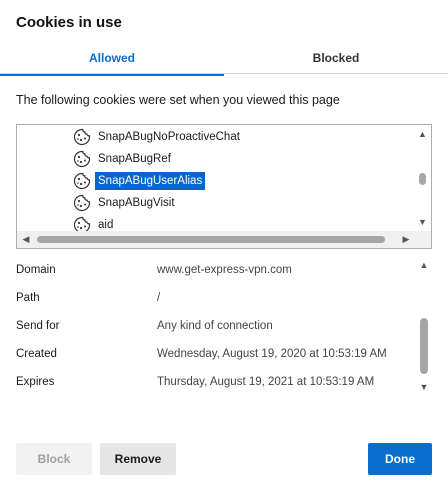  I want to click on detail-value: Any kind of connection, so click(215, 326).